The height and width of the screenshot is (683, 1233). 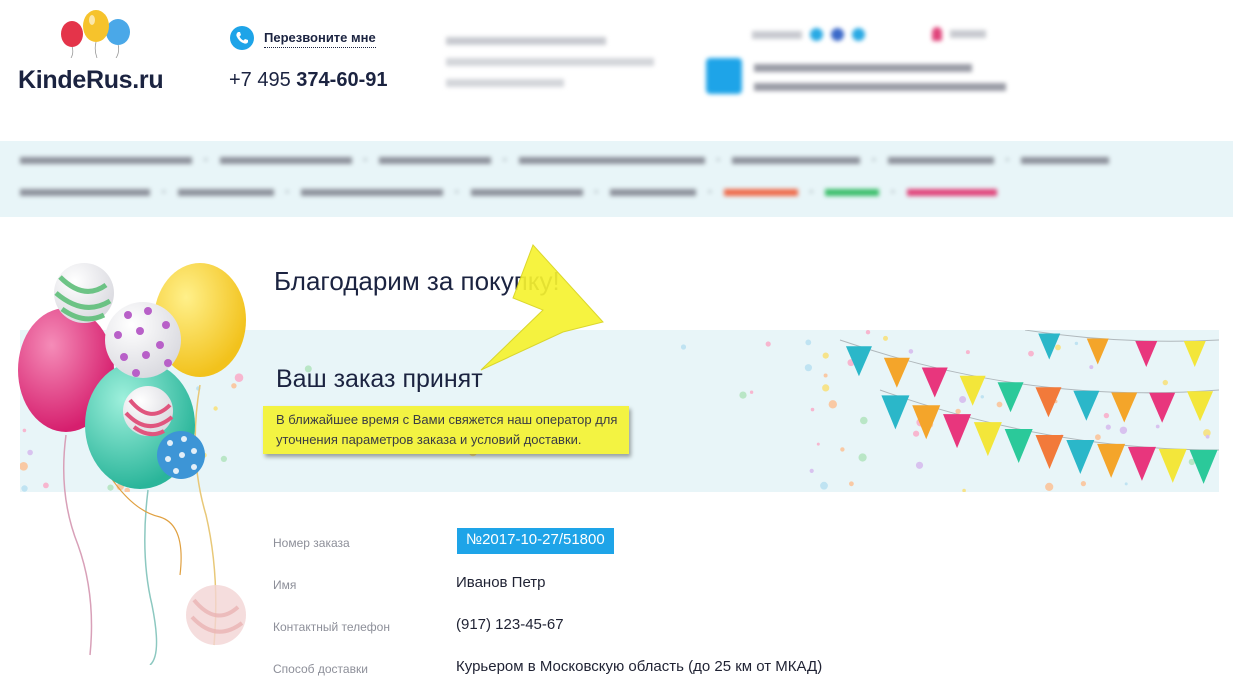 I want to click on site-logo: KindeRus.ru, so click(x=103, y=53).